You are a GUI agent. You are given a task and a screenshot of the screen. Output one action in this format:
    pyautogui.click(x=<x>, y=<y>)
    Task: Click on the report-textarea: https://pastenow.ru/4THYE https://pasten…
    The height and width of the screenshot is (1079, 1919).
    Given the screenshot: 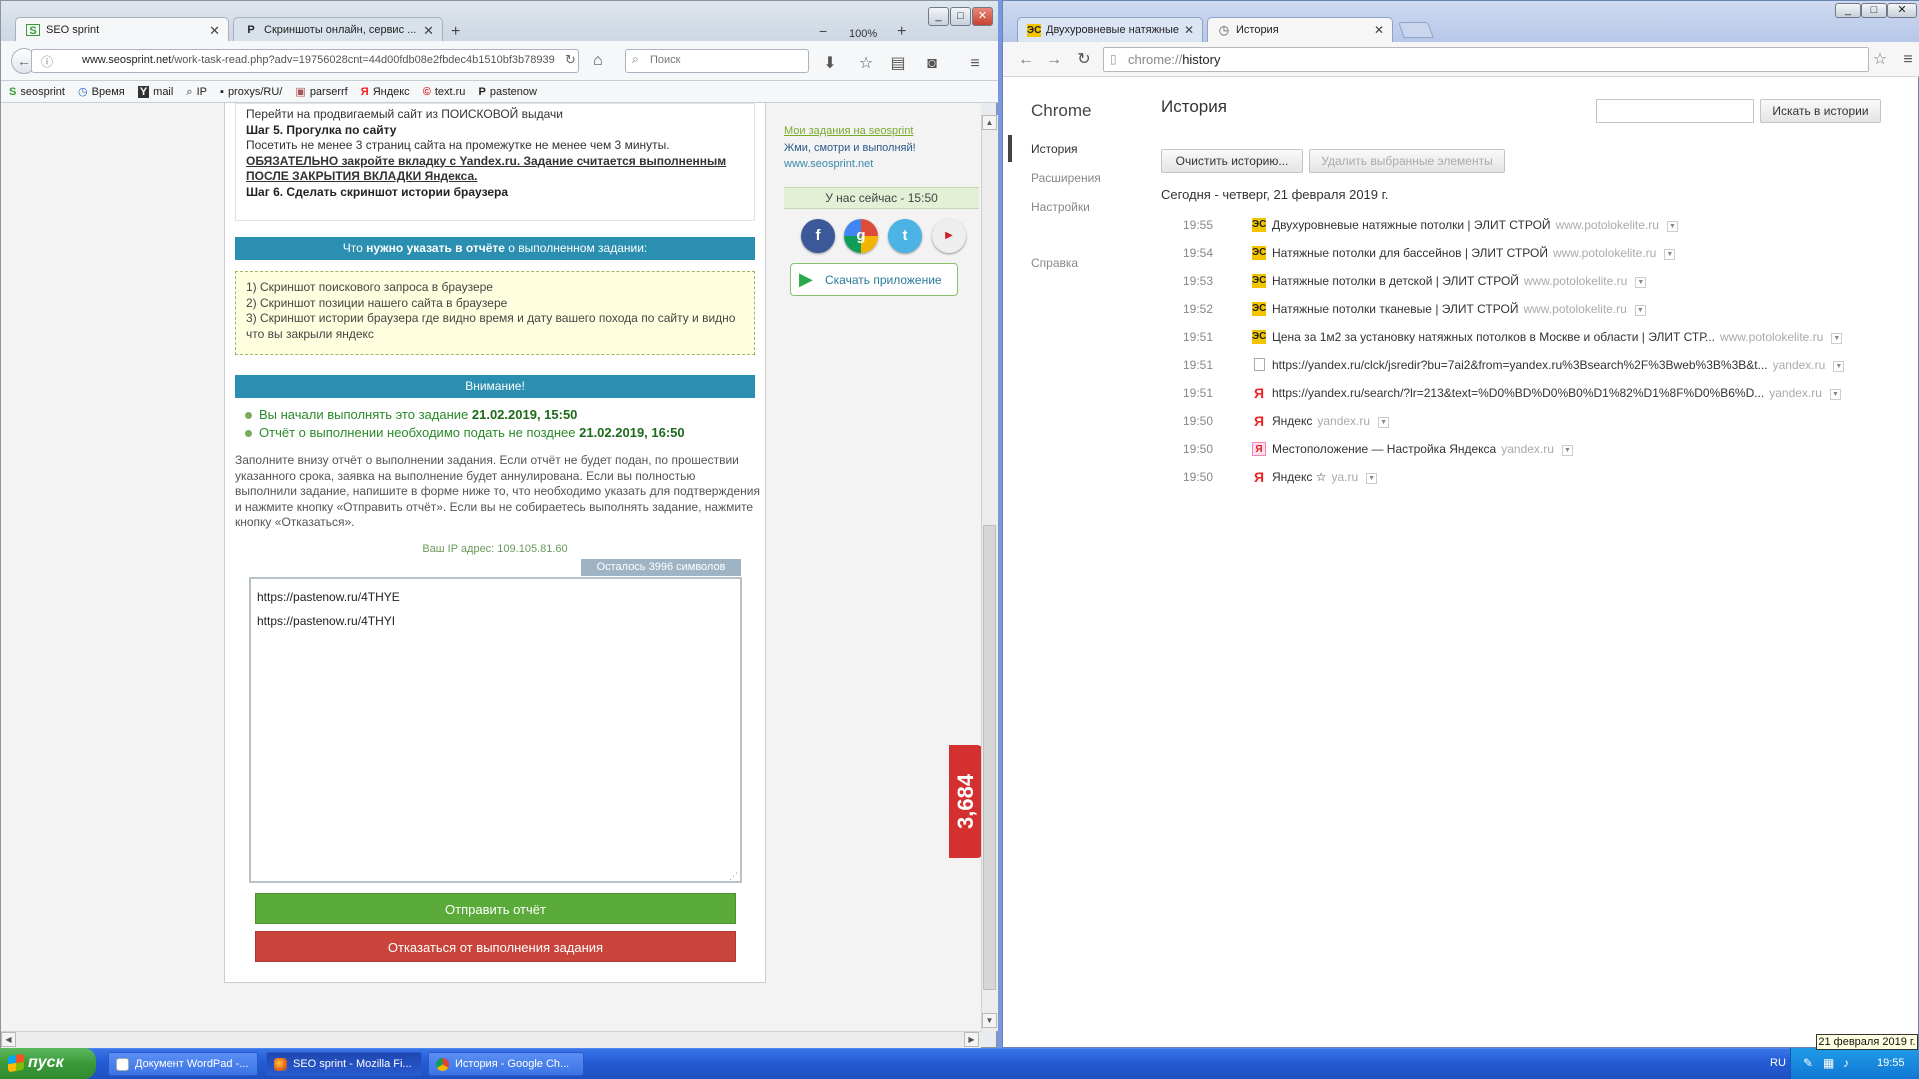 What is the action you would take?
    pyautogui.click(x=495, y=730)
    